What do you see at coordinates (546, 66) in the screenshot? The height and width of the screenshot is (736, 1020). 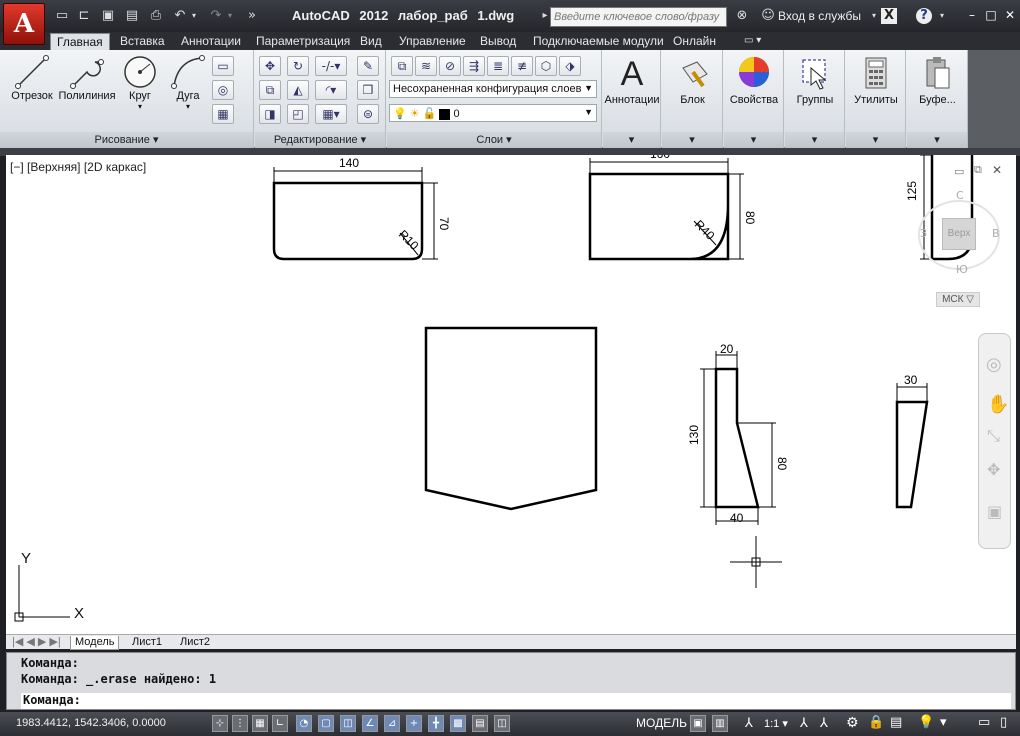 I see `layer-lock-icon: ⬡` at bounding box center [546, 66].